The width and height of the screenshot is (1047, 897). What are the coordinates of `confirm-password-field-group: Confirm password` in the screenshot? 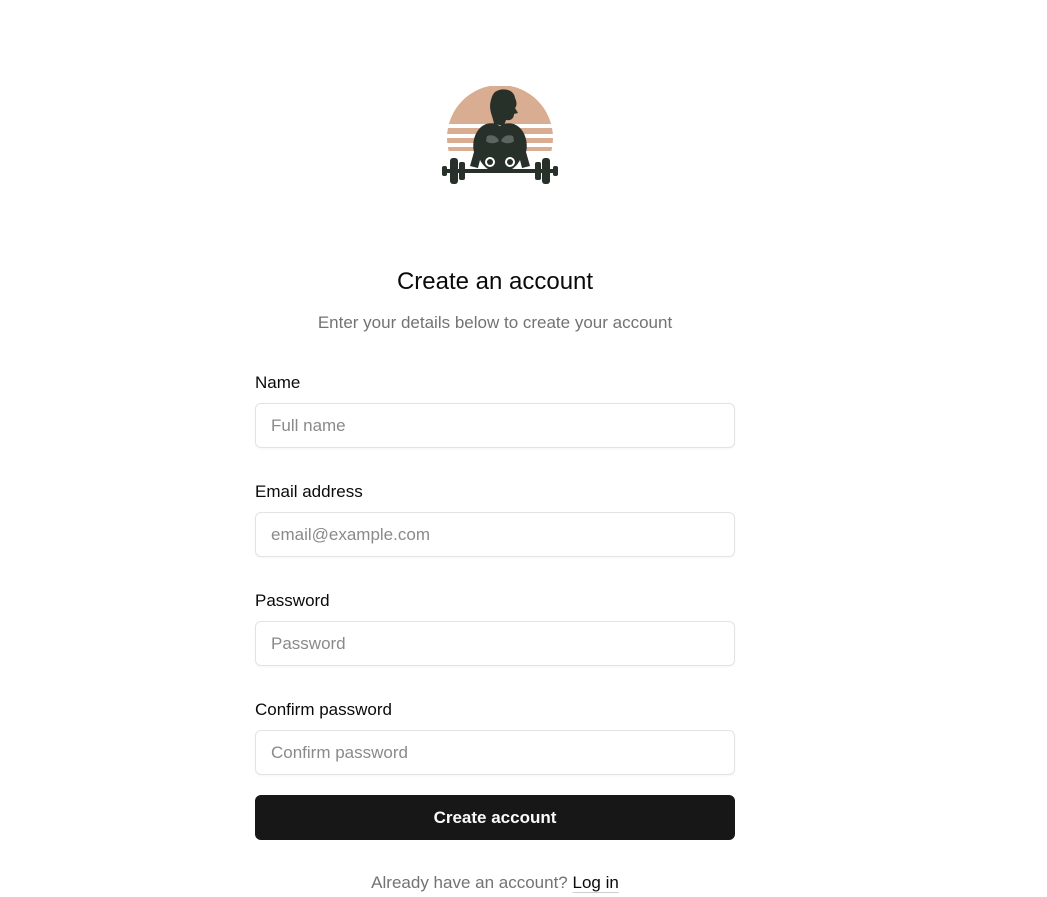 It's located at (495, 737).